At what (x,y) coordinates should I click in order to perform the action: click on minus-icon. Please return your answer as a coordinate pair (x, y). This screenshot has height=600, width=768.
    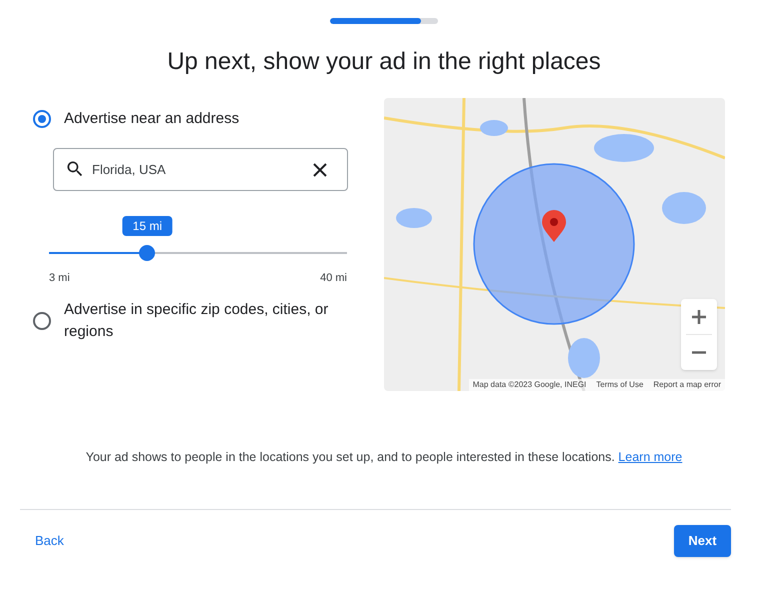
    Looking at the image, I should click on (699, 352).